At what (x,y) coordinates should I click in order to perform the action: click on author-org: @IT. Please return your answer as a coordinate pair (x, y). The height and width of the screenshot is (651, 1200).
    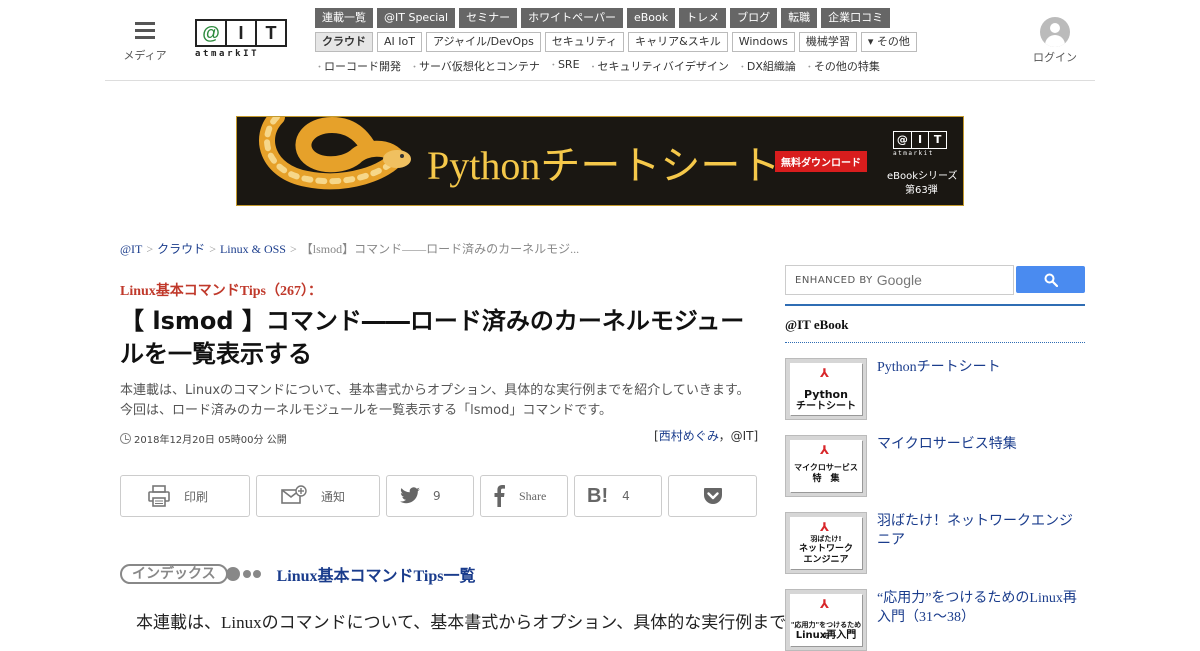
    Looking at the image, I should click on (742, 436).